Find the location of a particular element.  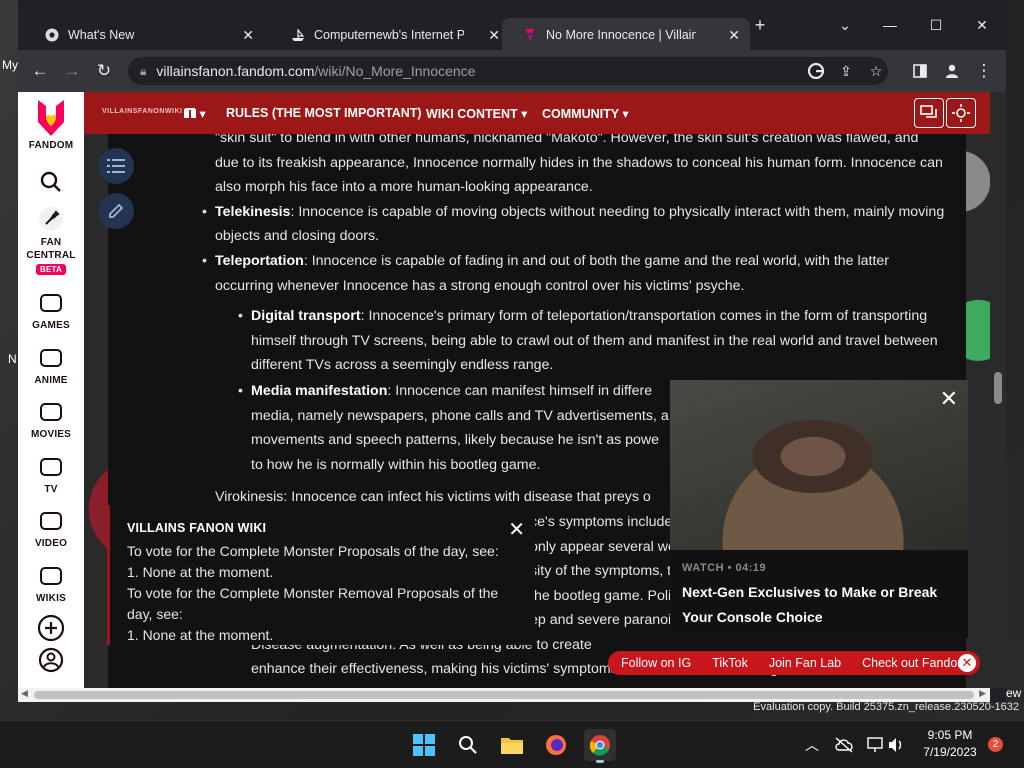

share-icon: ⇪ is located at coordinates (846, 71).